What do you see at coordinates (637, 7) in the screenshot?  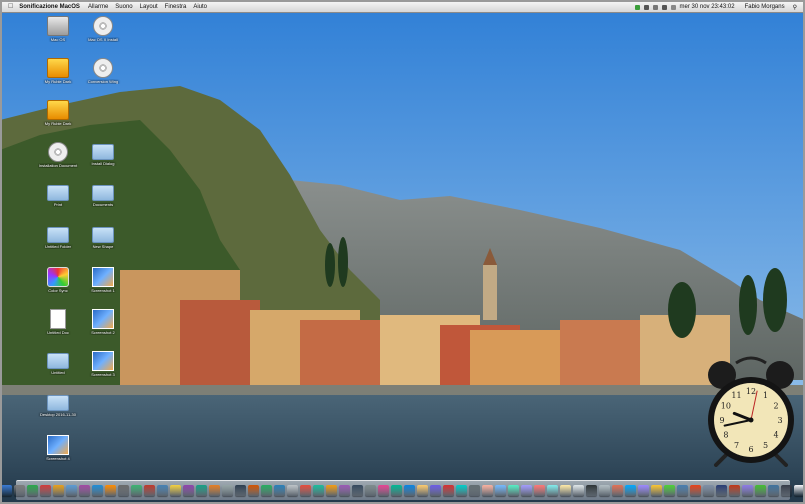 I see `status-green-icon` at bounding box center [637, 7].